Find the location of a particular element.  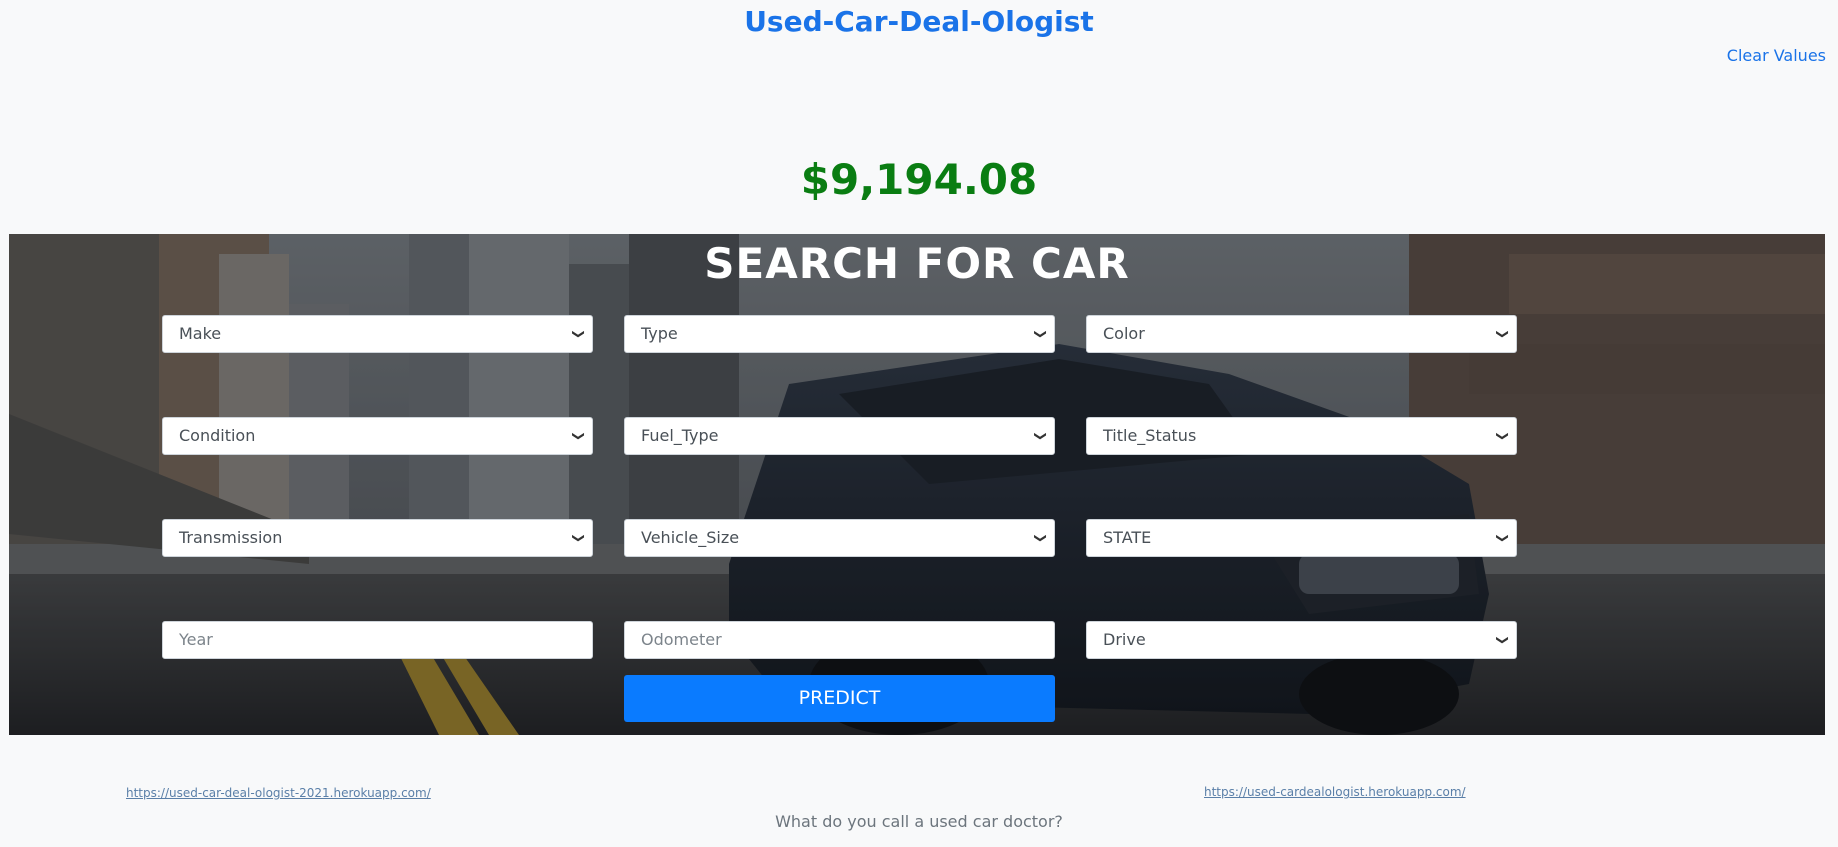

title-status-select: Title_Status ❯ is located at coordinates (1301, 436).